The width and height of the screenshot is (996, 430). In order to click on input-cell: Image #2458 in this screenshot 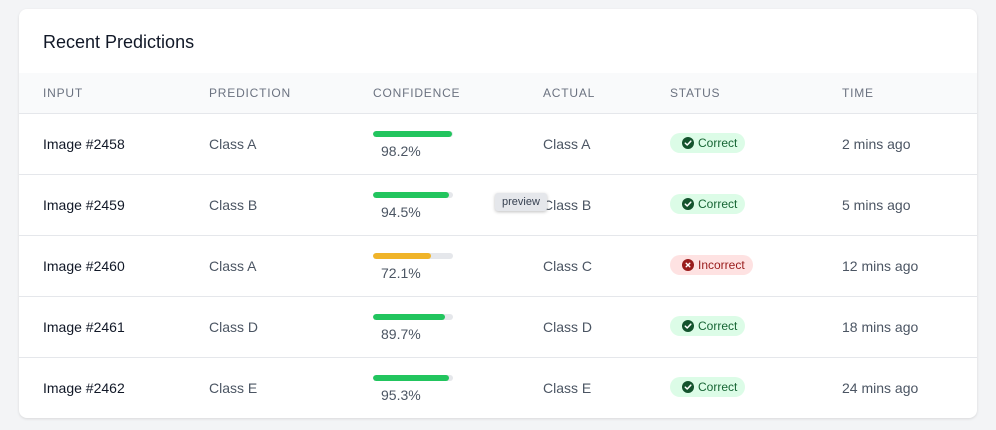, I will do `click(84, 144)`.